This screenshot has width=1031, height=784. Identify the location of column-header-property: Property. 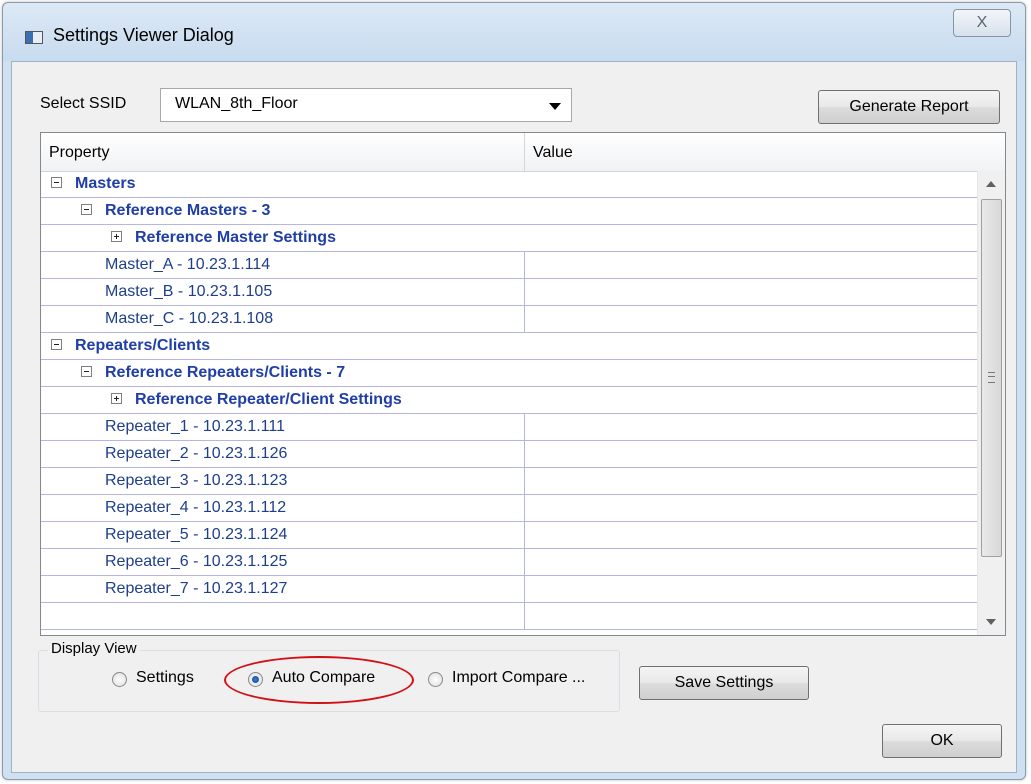
(283, 152).